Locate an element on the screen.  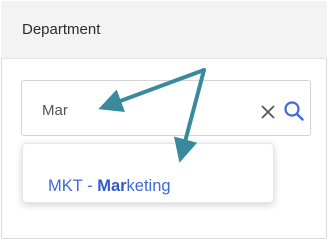
field-label: Department is located at coordinates (61, 29).